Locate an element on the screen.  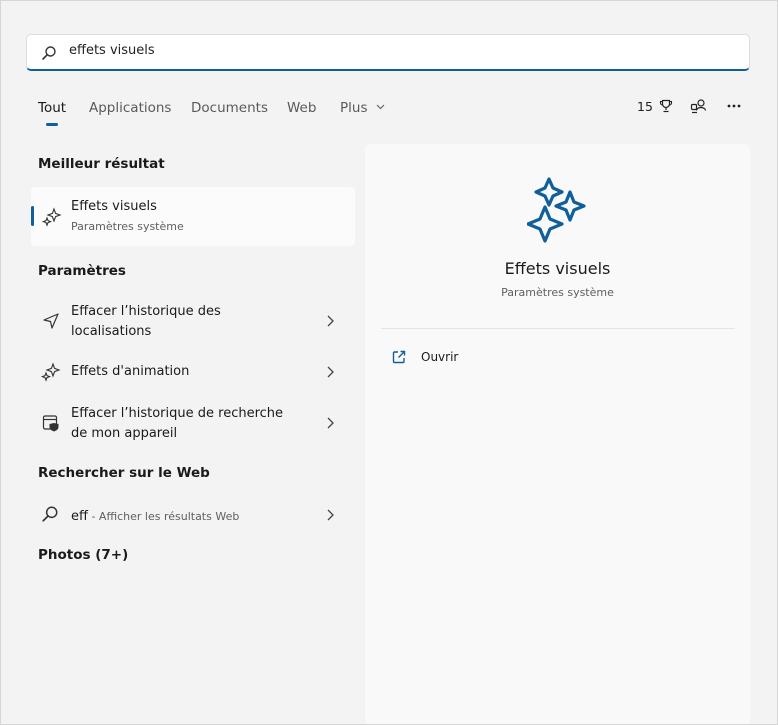
active-tab-indicator is located at coordinates (52, 124).